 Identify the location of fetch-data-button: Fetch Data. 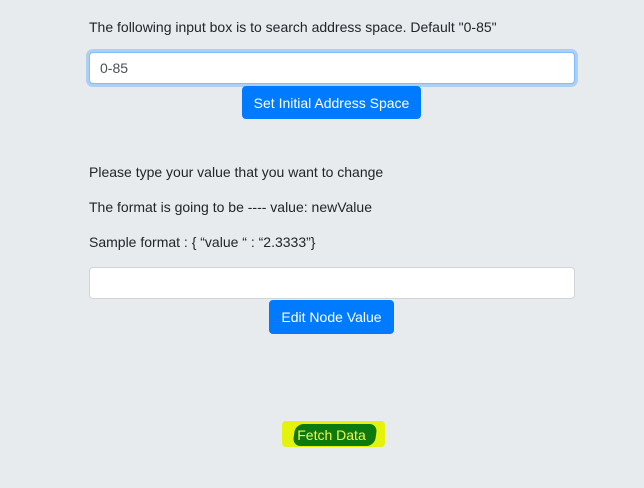
(331, 434).